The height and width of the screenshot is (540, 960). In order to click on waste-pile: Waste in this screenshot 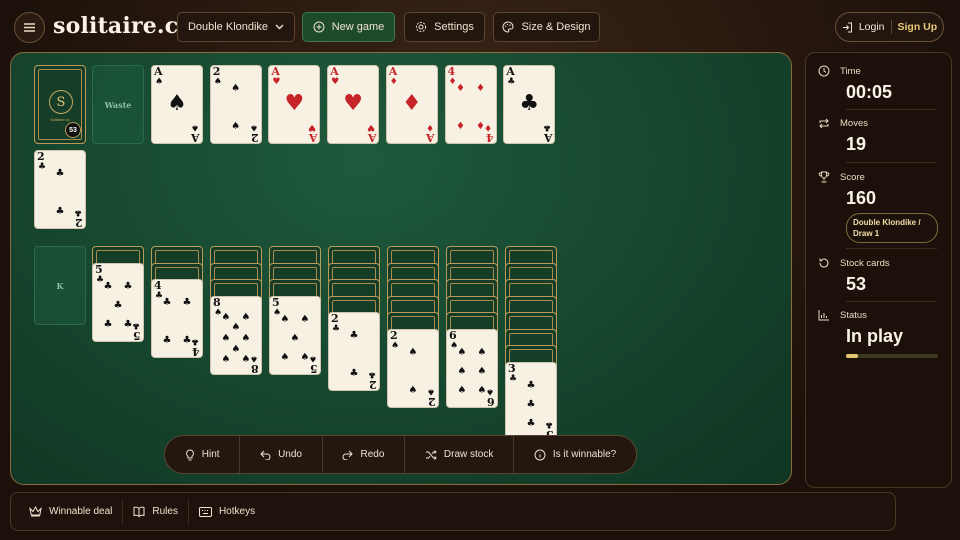, I will do `click(118, 104)`.